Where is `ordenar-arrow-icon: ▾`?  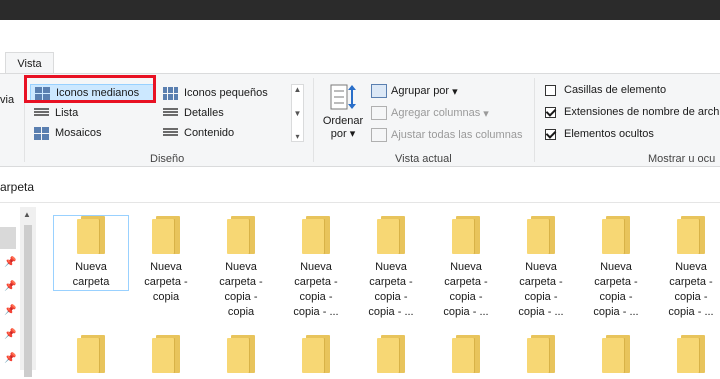 ordenar-arrow-icon: ▾ is located at coordinates (352, 134).